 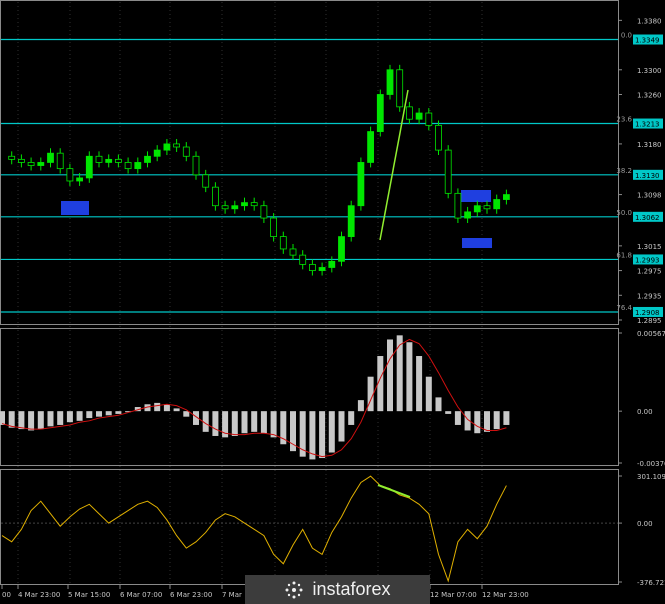 I want to click on time-tick-label: 6 Mar 23:00, so click(x=191, y=595).